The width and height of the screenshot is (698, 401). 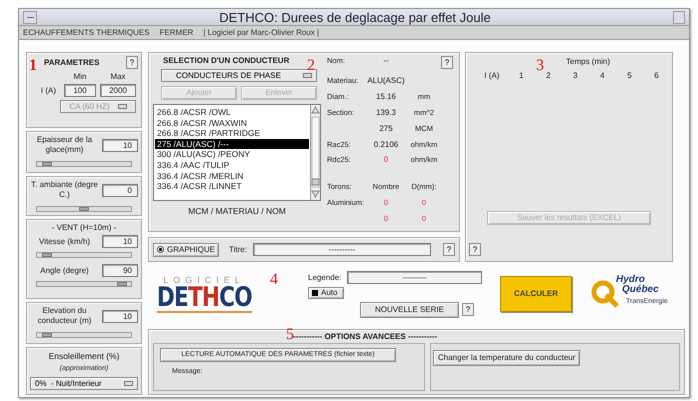 What do you see at coordinates (274, 280) in the screenshot?
I see `annotation-number: 4` at bounding box center [274, 280].